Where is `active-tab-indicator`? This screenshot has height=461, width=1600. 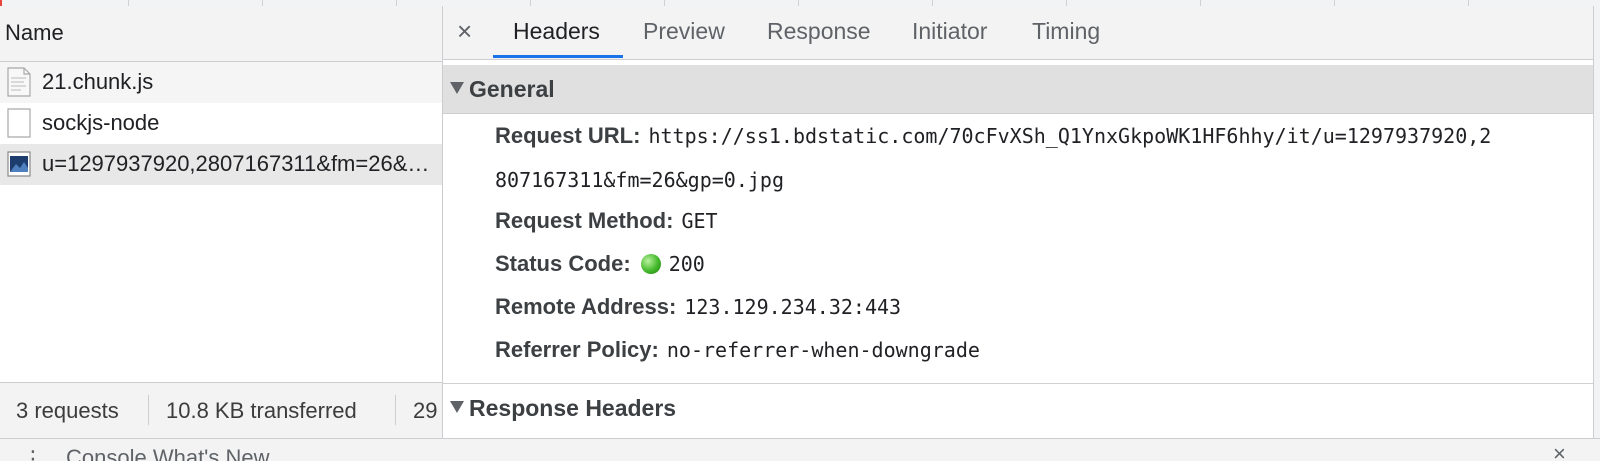 active-tab-indicator is located at coordinates (558, 56).